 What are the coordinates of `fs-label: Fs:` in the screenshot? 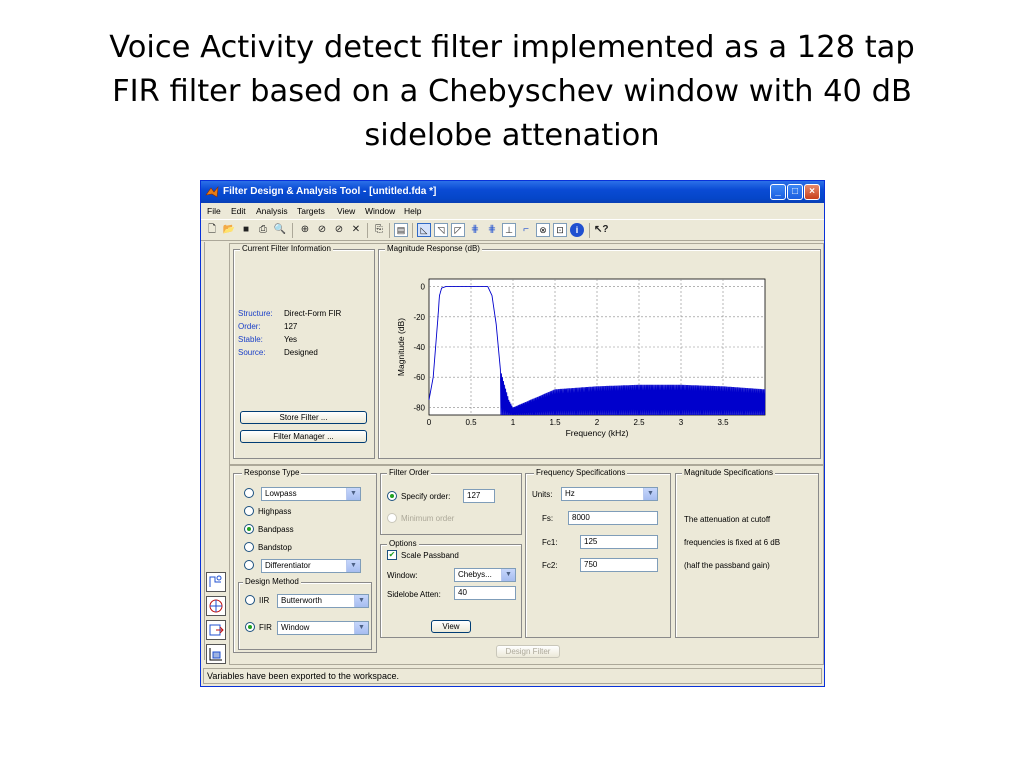 It's located at (548, 518).